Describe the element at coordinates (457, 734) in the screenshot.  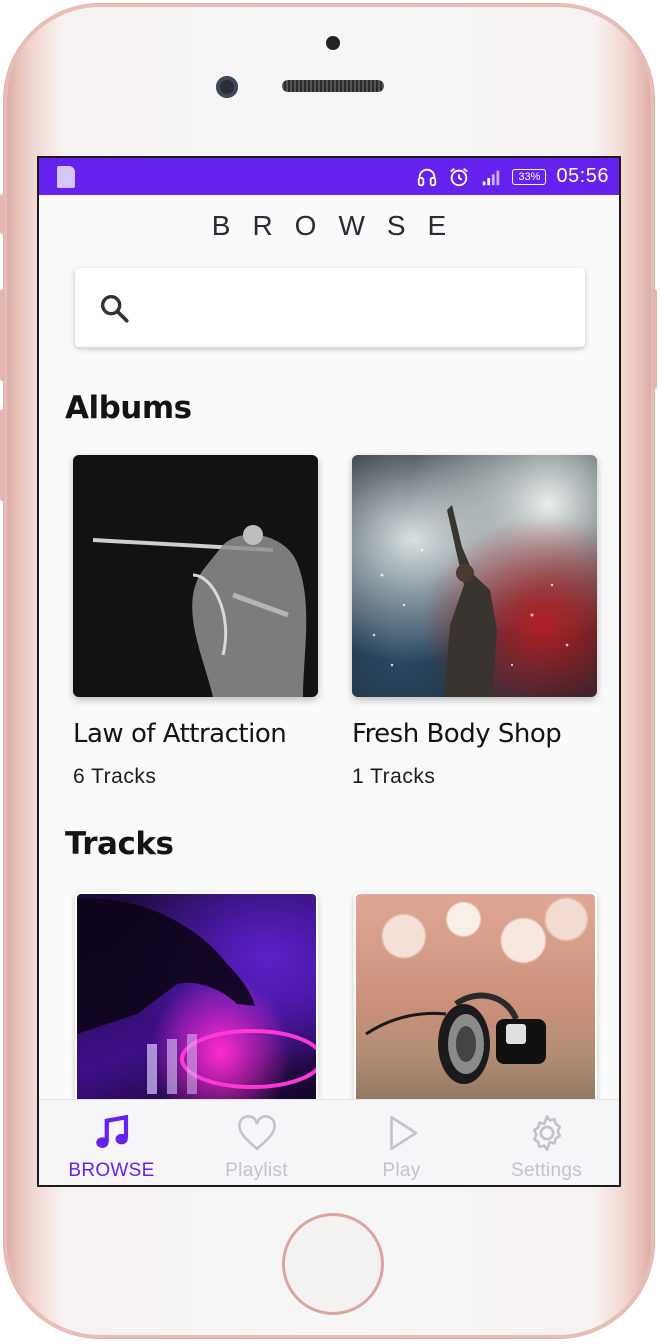
I see `album-title: Fresh Body Shop` at that location.